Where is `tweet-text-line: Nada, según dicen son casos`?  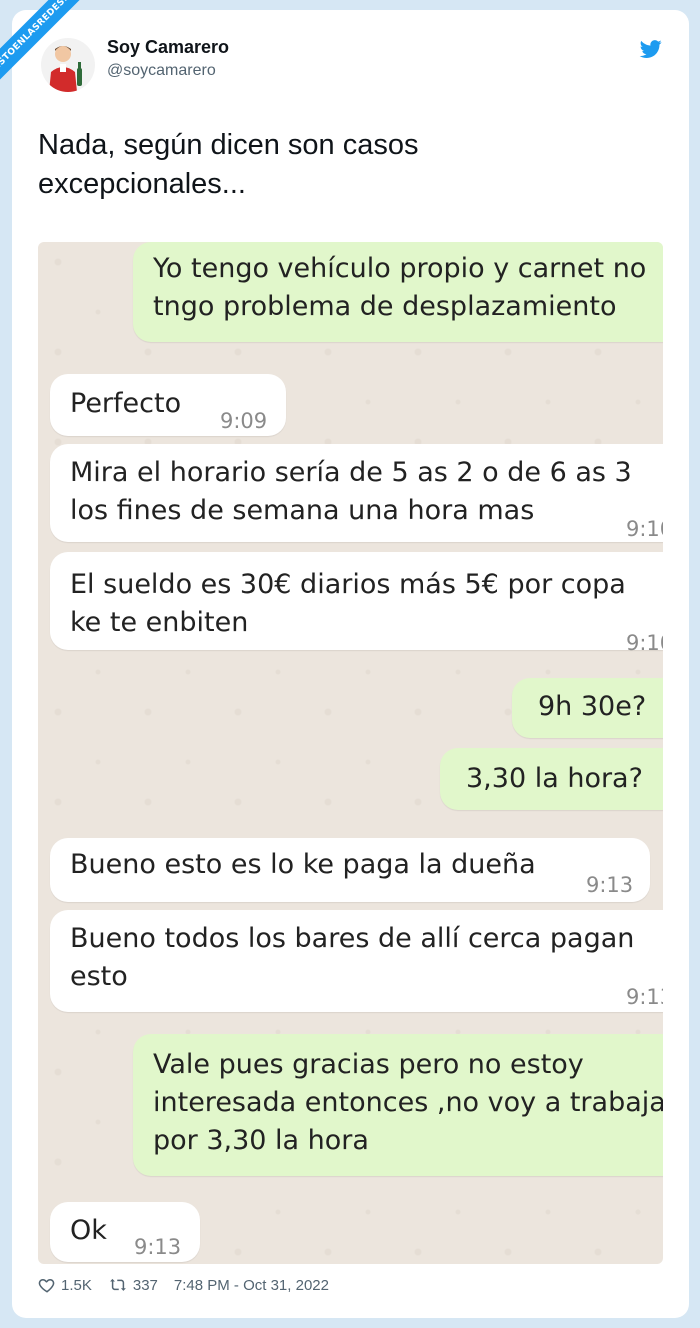
tweet-text-line: Nada, según dicen son casos is located at coordinates (228, 145).